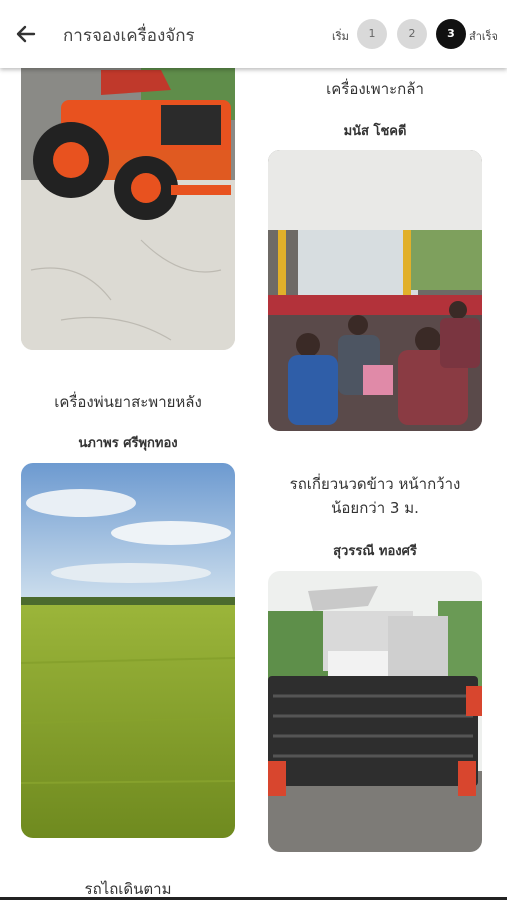 This screenshot has width=507, height=901. Describe the element at coordinates (253, 34) in the screenshot. I see `app-header: การจองเครื่องจักร เริ่ม 1 2 3 สำเร็จ` at that location.